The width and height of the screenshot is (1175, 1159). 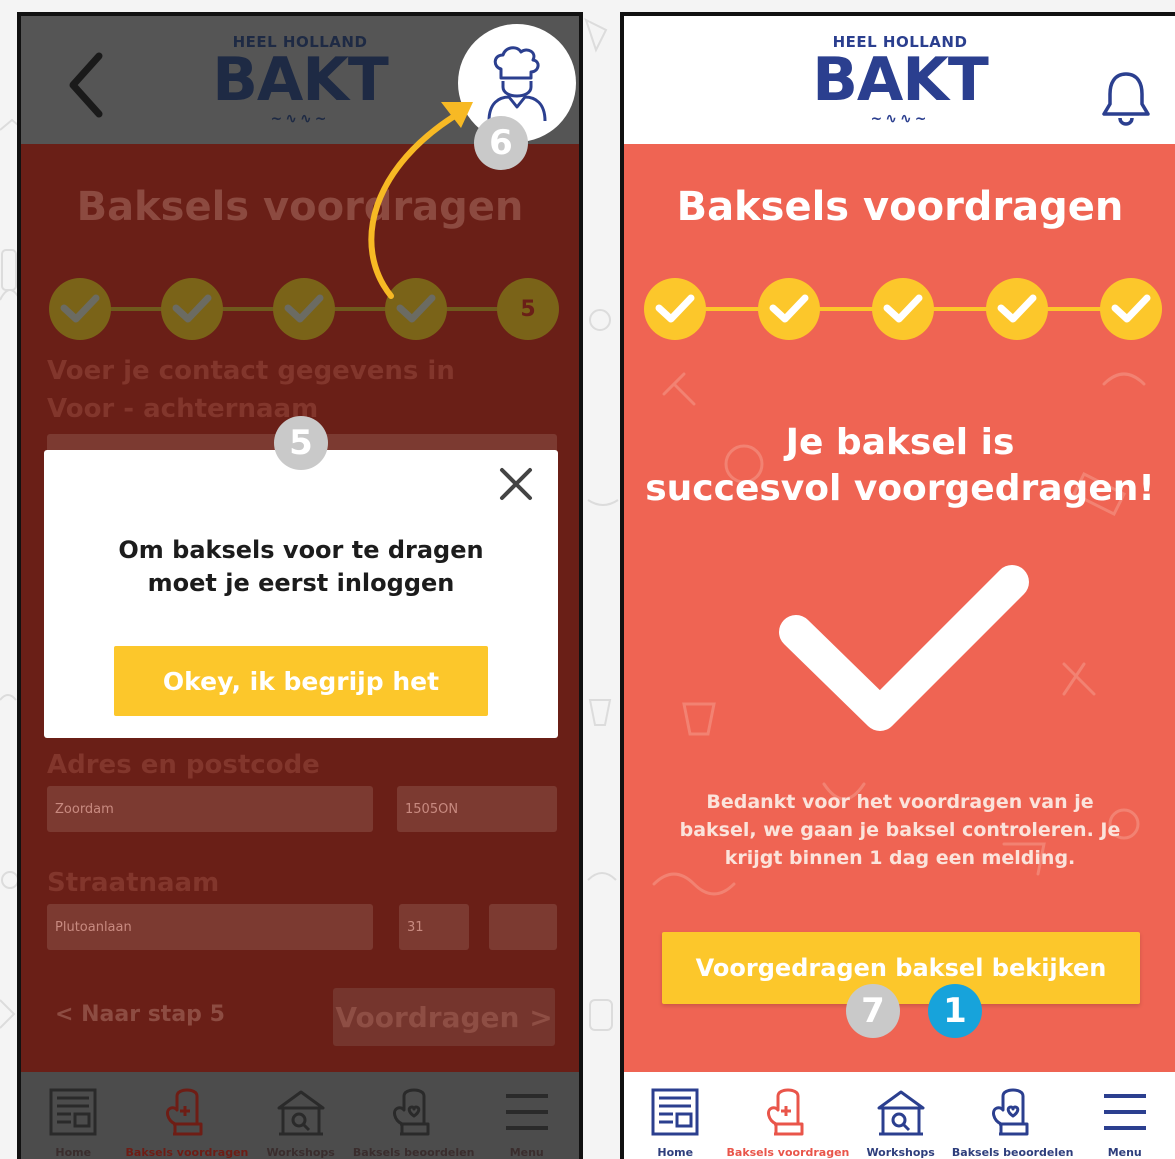 What do you see at coordinates (301, 443) in the screenshot?
I see `annotation-badge-5: 5` at bounding box center [301, 443].